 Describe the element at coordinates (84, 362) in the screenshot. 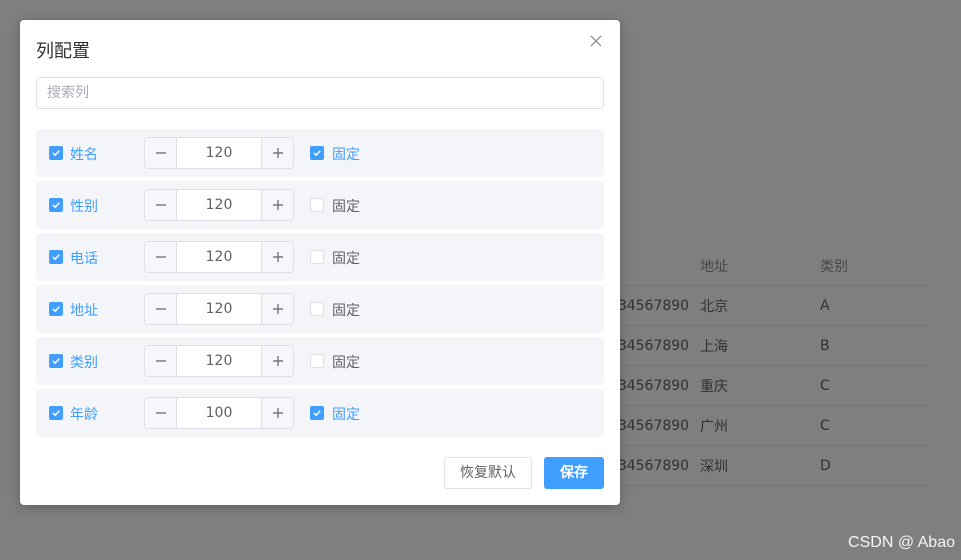

I see `column-label: 类别` at that location.